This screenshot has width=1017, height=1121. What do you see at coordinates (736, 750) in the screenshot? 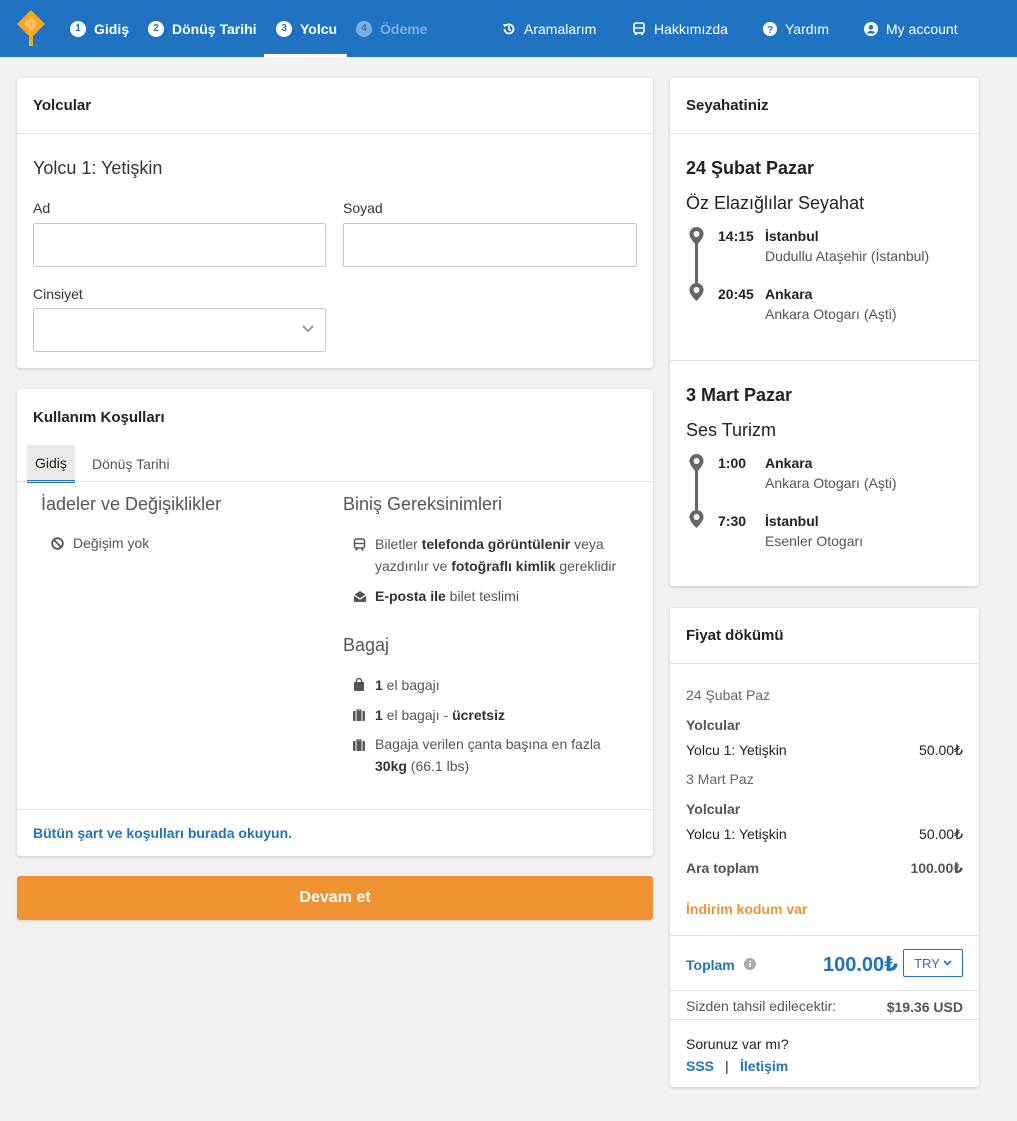
I see `price-leg1-passenger: Yolcu 1: Yetişkin` at bounding box center [736, 750].